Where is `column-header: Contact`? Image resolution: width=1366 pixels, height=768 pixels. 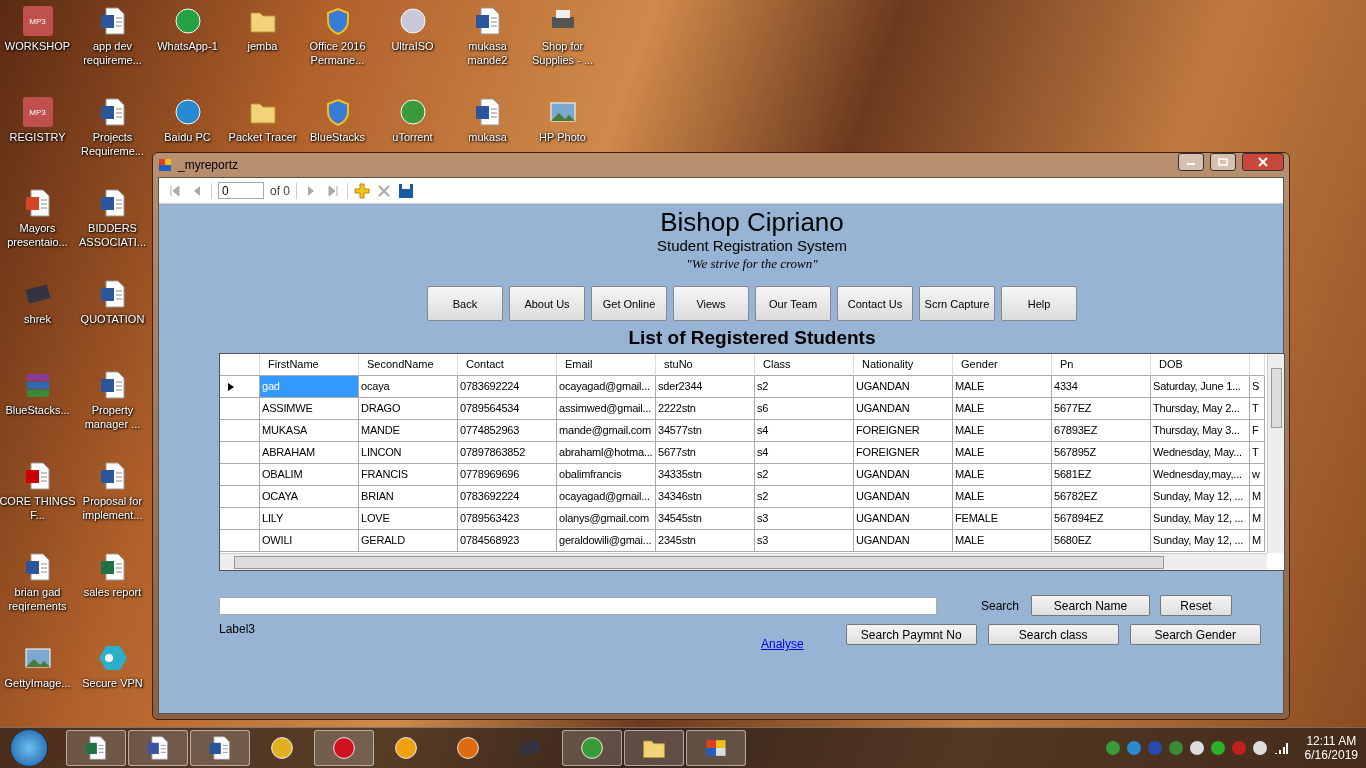
column-header: Contact is located at coordinates (507, 365).